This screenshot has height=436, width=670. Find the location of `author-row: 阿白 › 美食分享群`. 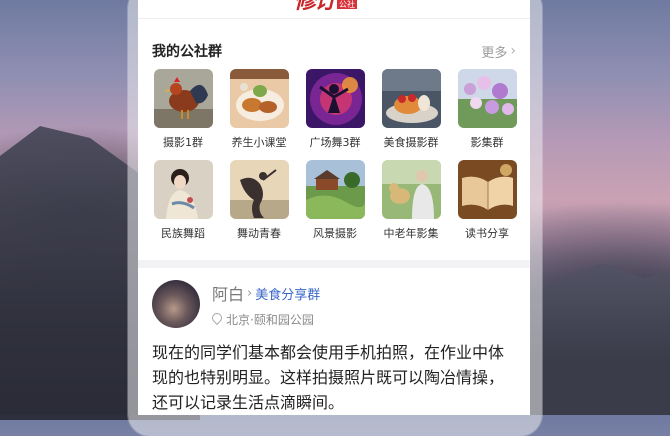

author-row: 阿白 › 美食分享群 is located at coordinates (266, 293).